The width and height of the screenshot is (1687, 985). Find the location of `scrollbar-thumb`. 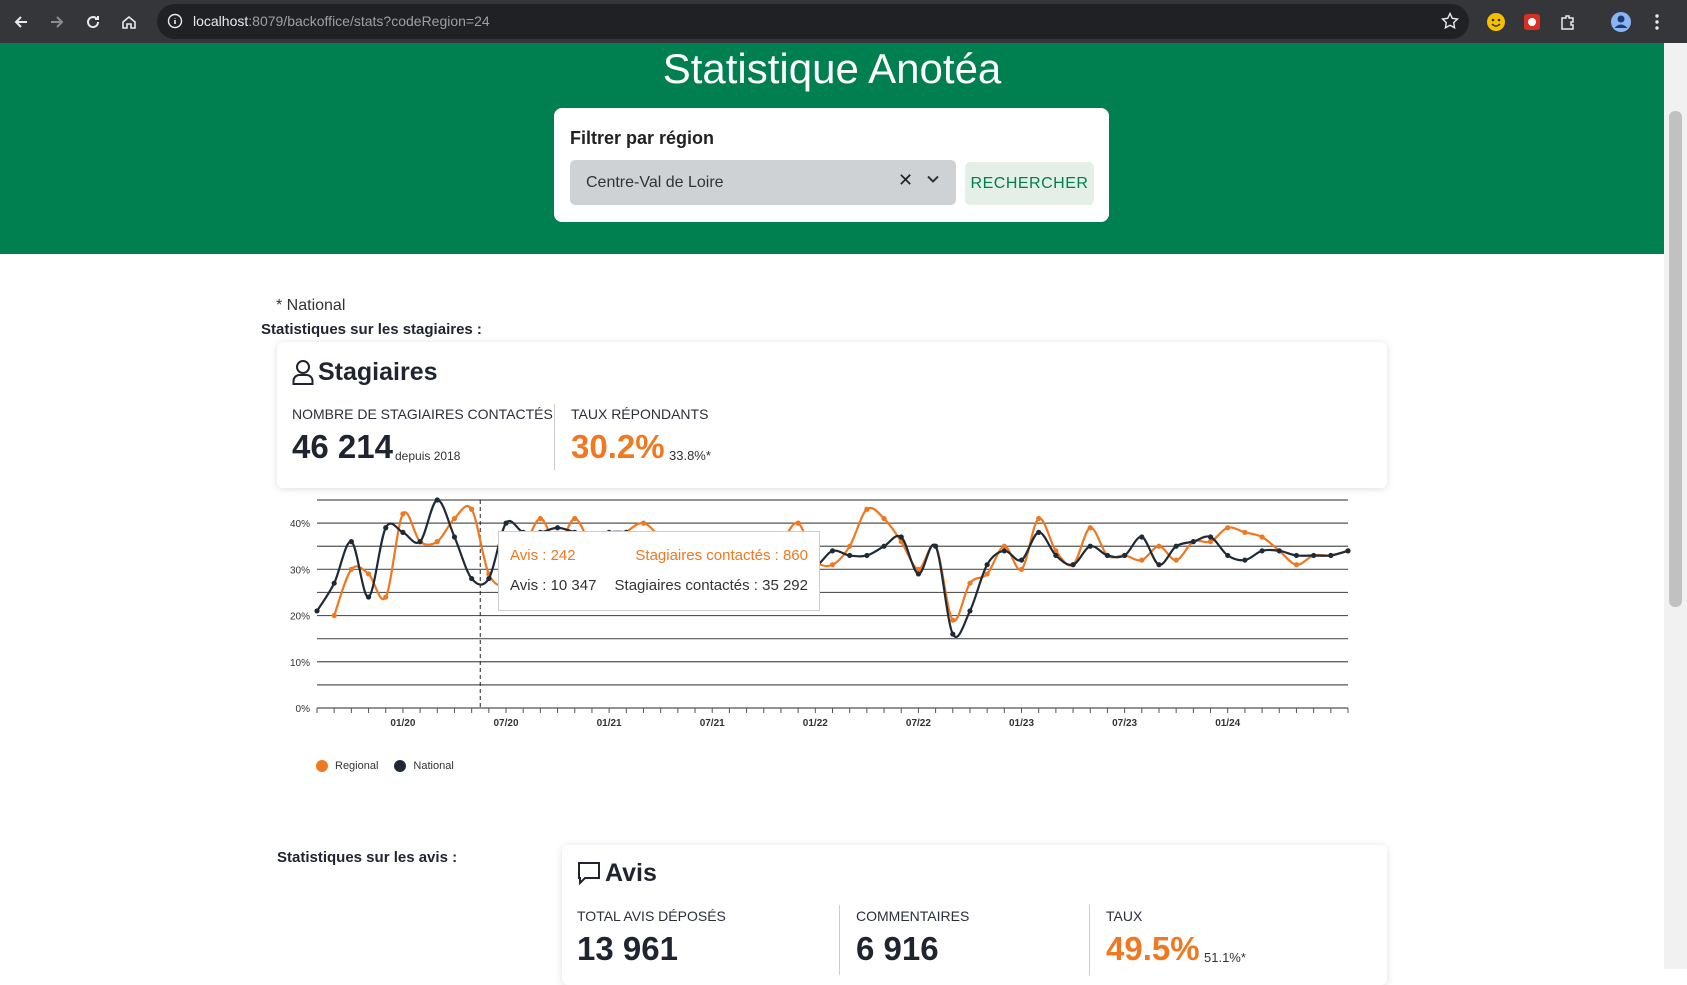

scrollbar-thumb is located at coordinates (1675, 359).